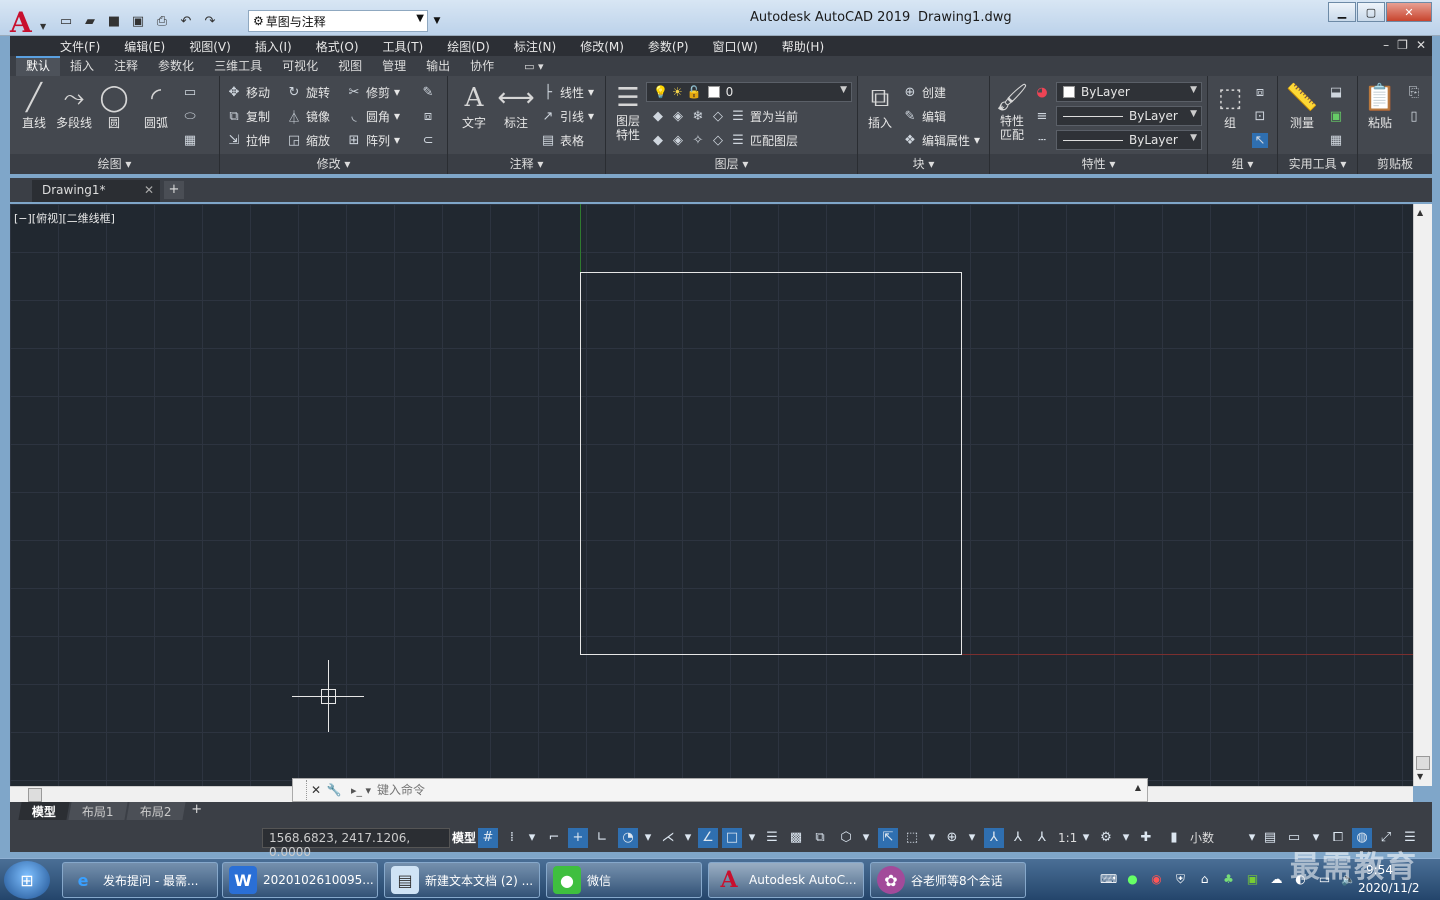 The image size is (1440, 900). What do you see at coordinates (567, 116) in the screenshot?
I see `leader-button: ↗ 引线 ▾` at bounding box center [567, 116].